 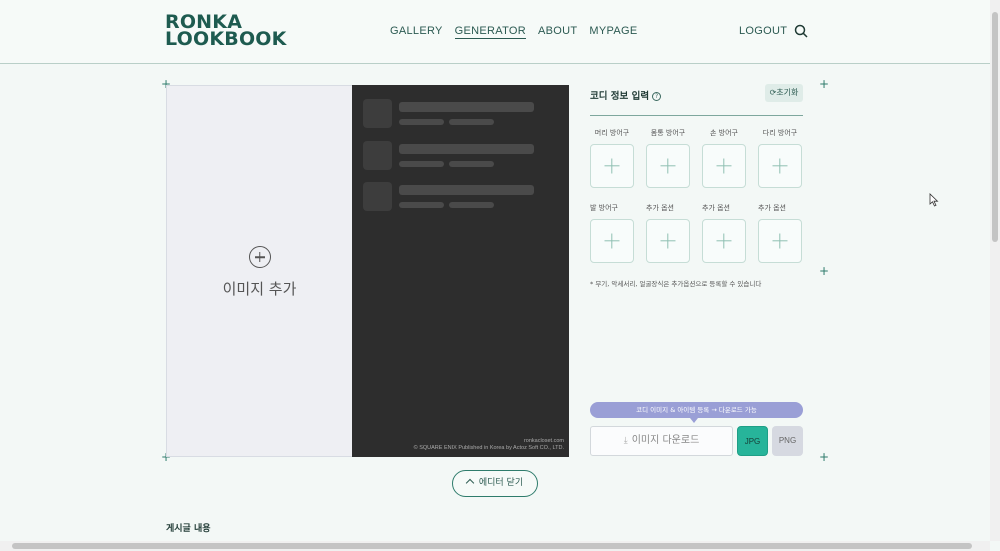 I want to click on slot-label-extra-3: 추가 옵션, so click(x=772, y=208).